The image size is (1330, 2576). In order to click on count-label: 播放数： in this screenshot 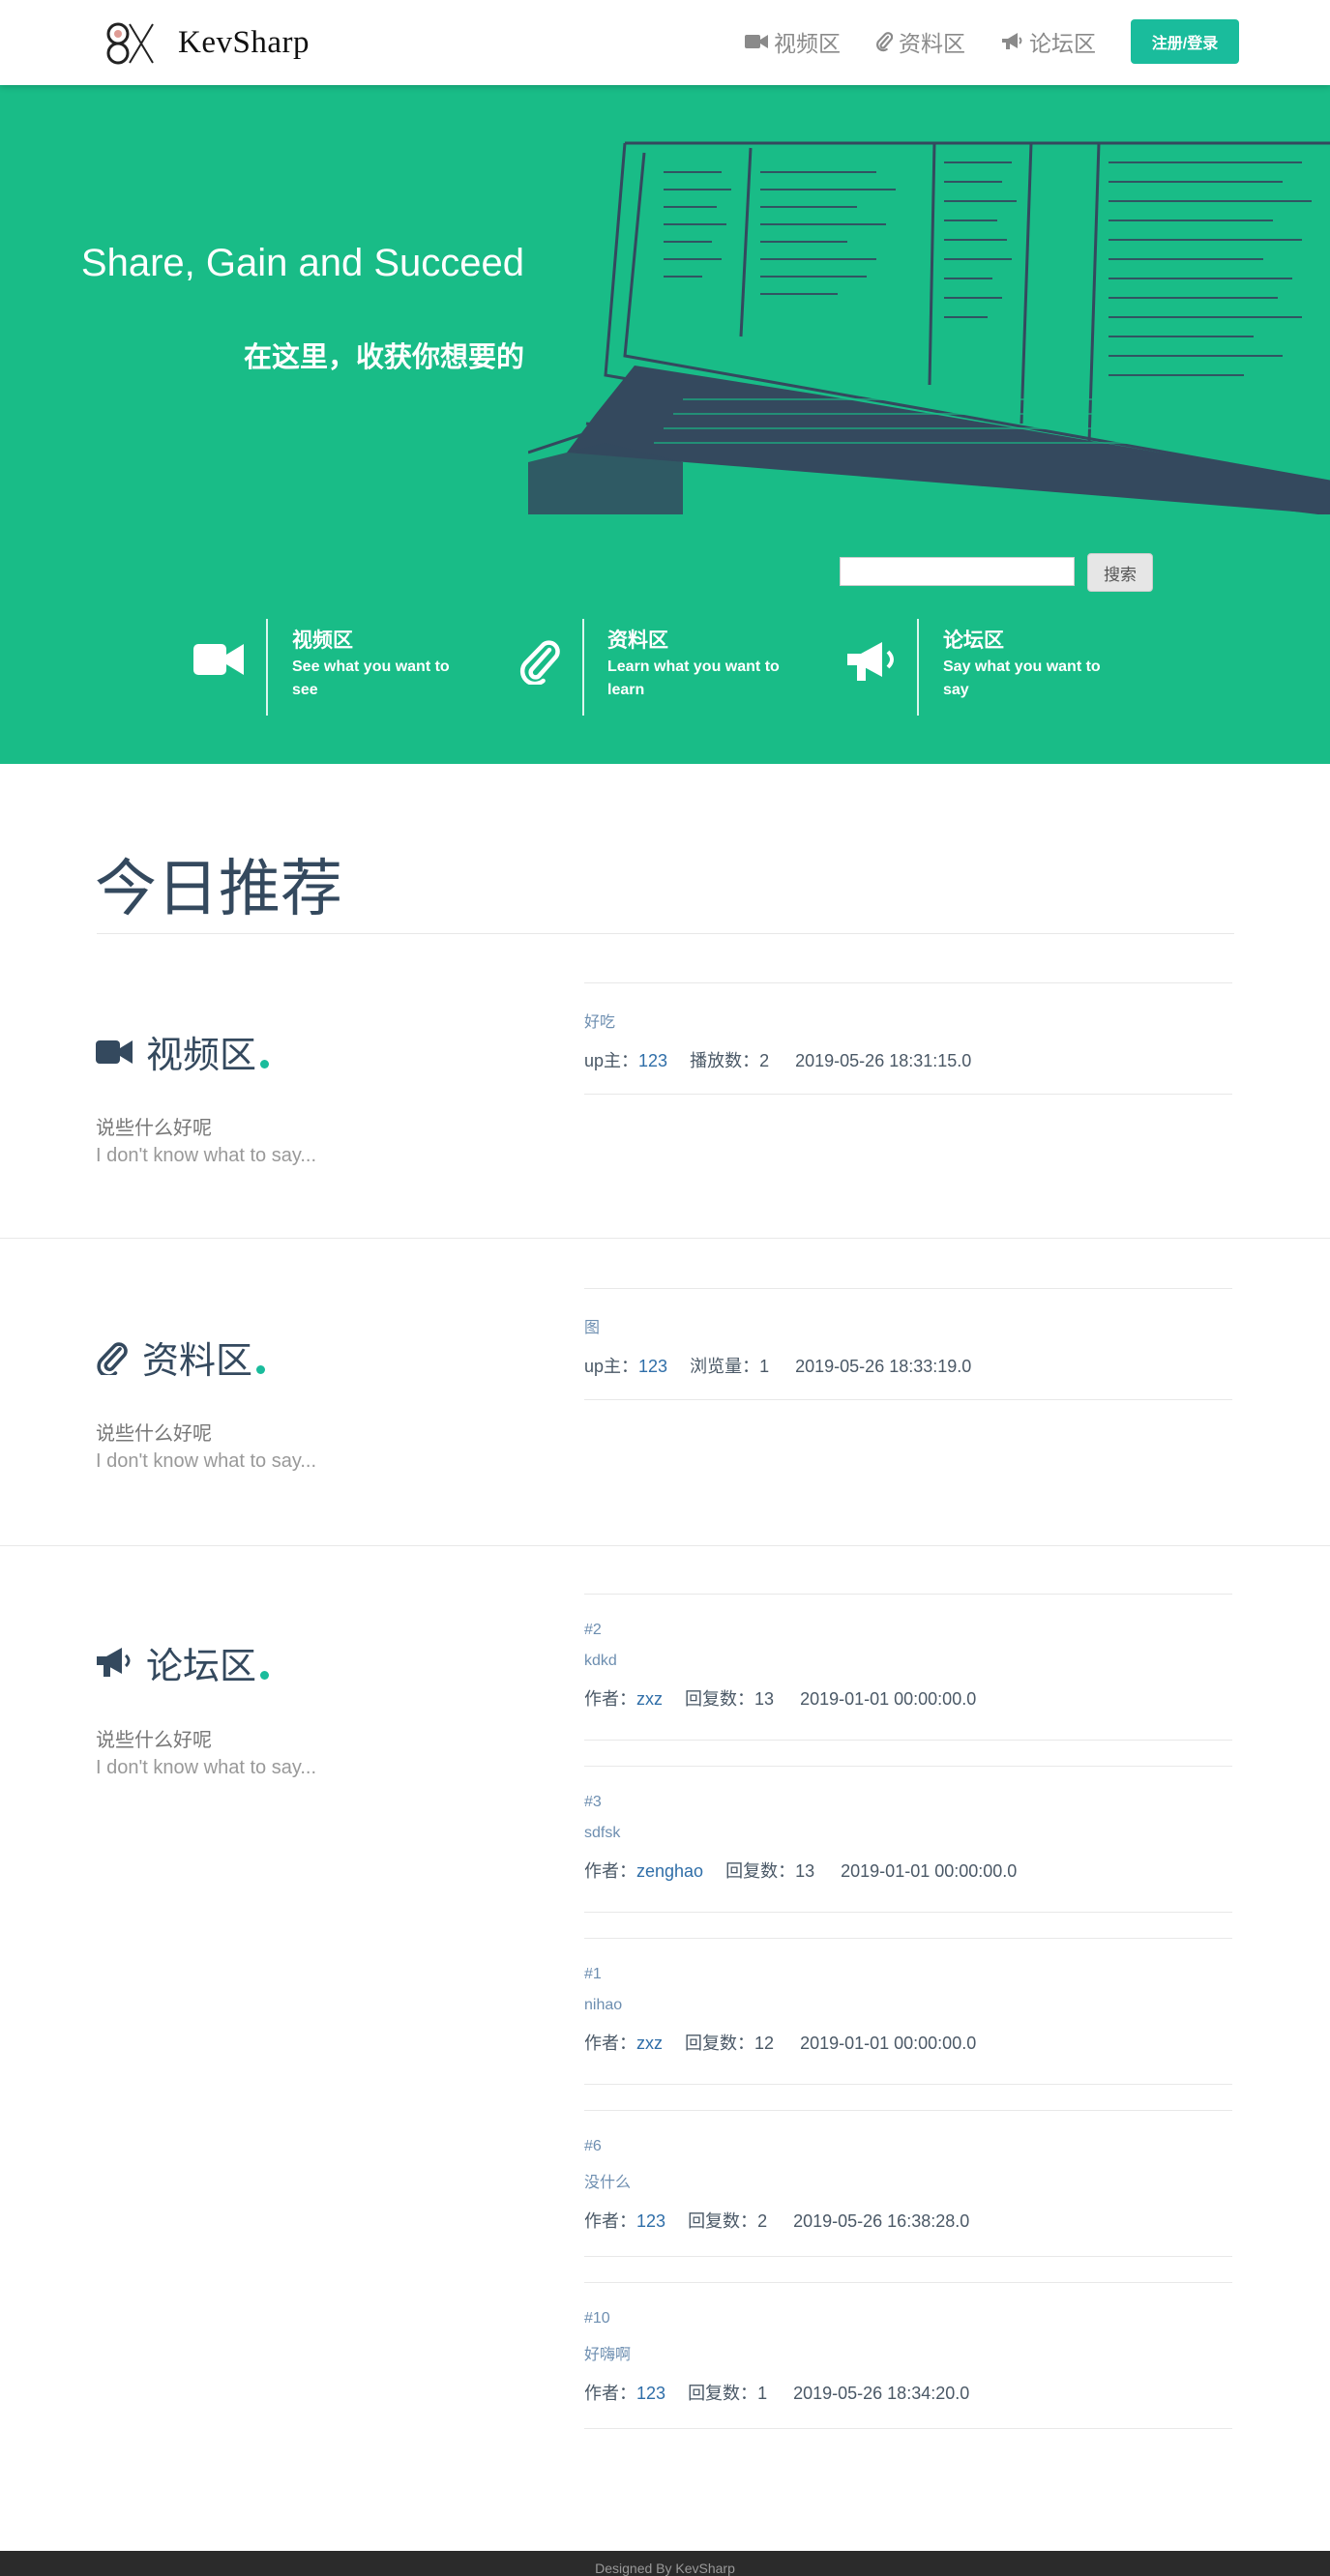, I will do `click(725, 1060)`.